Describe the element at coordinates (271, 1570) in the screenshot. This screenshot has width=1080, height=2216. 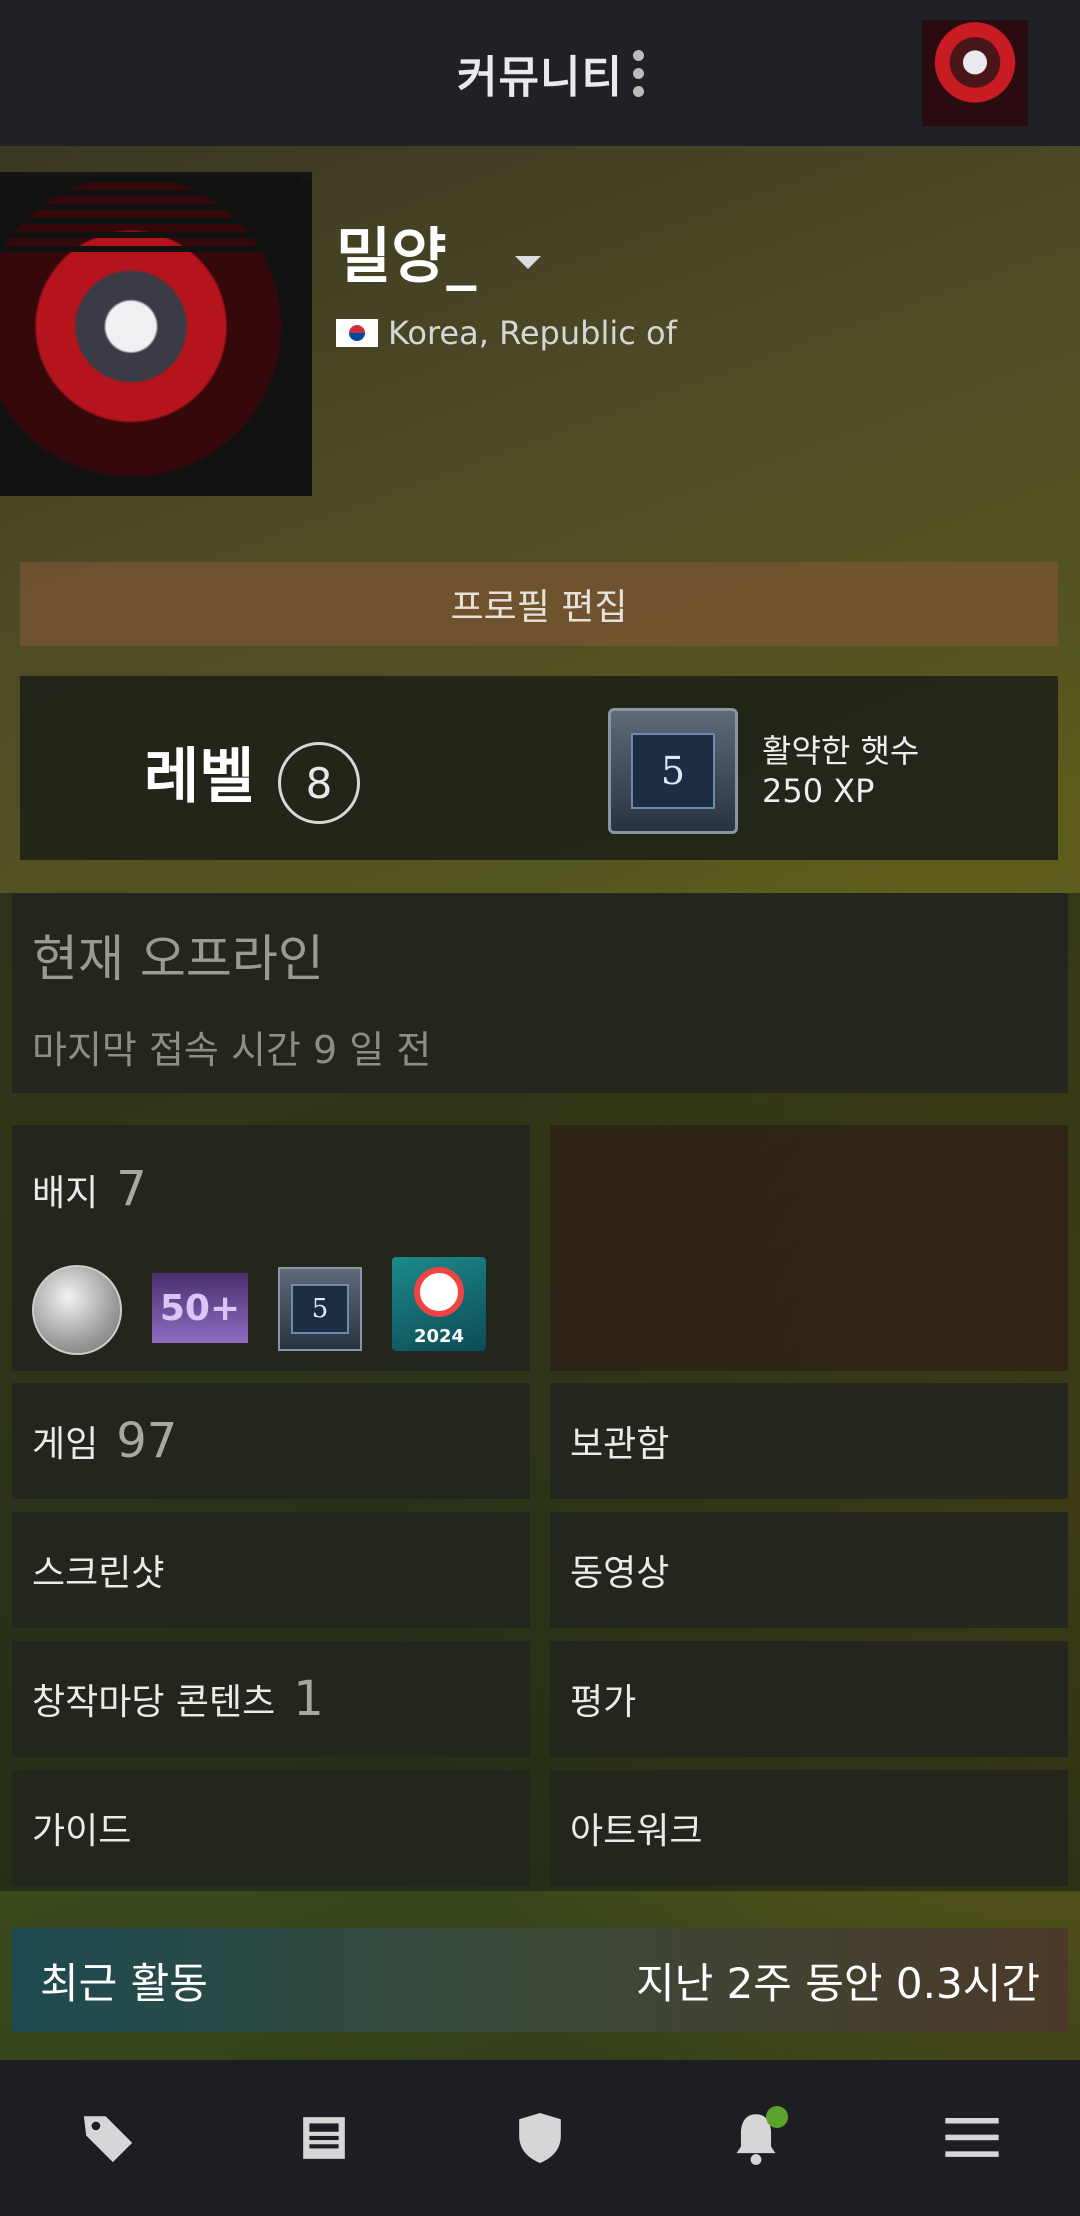
I see `screenshots-section: 스크린샷` at that location.